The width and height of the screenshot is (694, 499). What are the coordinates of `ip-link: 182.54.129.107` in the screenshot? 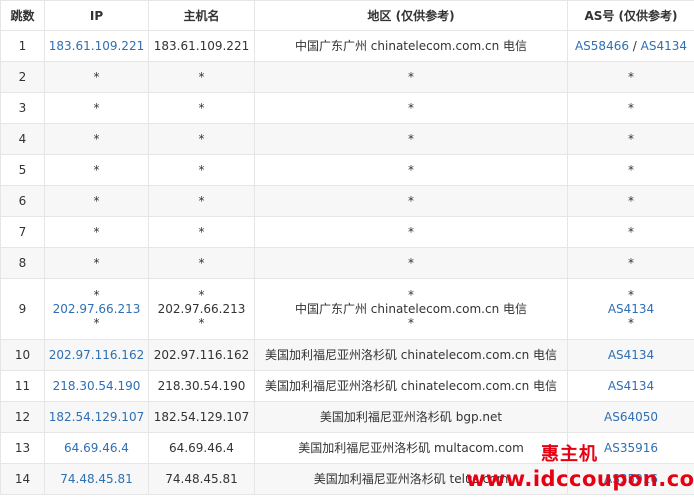 It's located at (96, 417).